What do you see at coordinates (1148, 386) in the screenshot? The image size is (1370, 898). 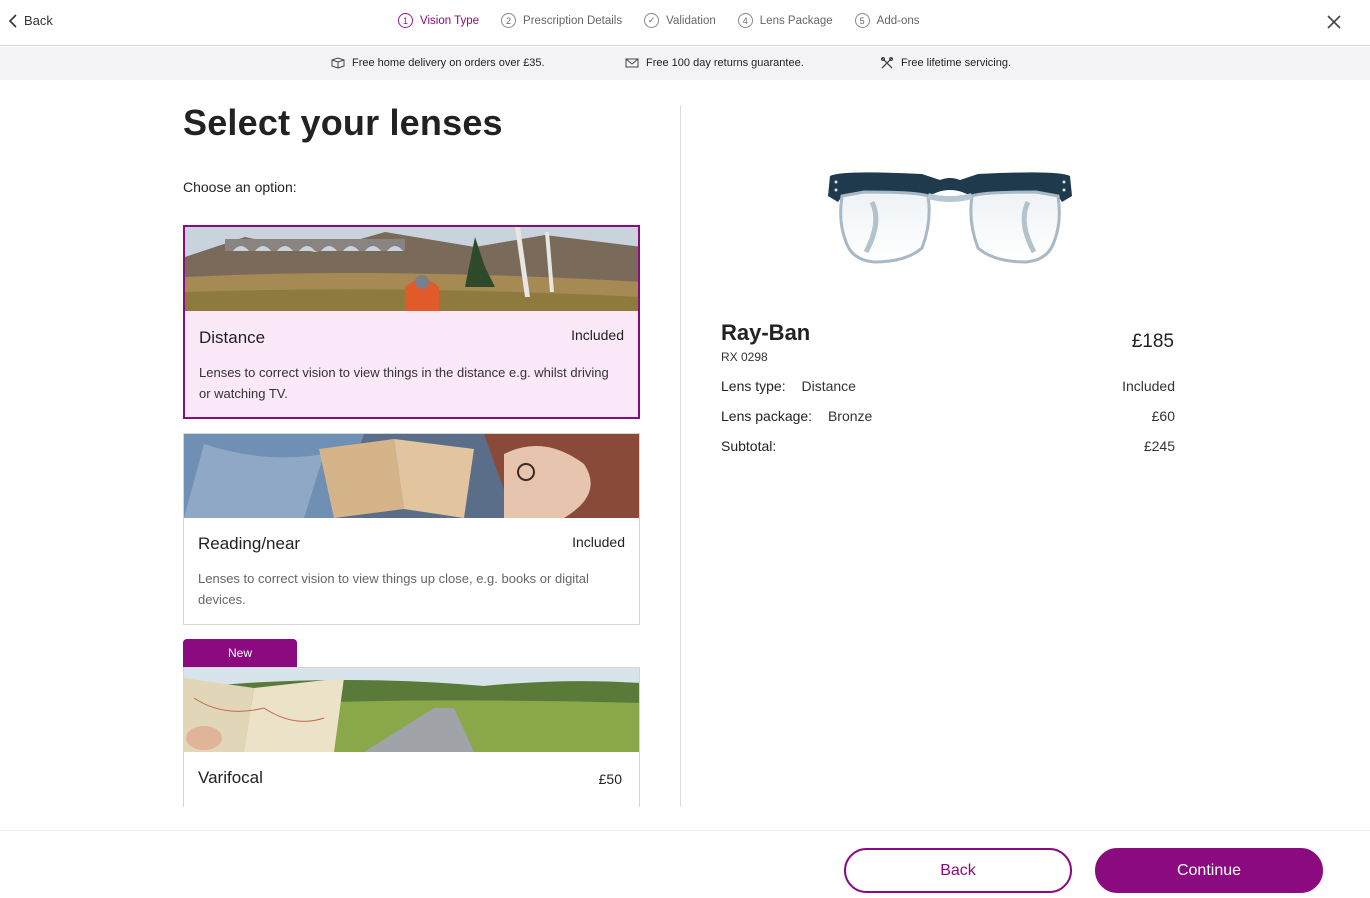 I see `lens-type-price: Included` at bounding box center [1148, 386].